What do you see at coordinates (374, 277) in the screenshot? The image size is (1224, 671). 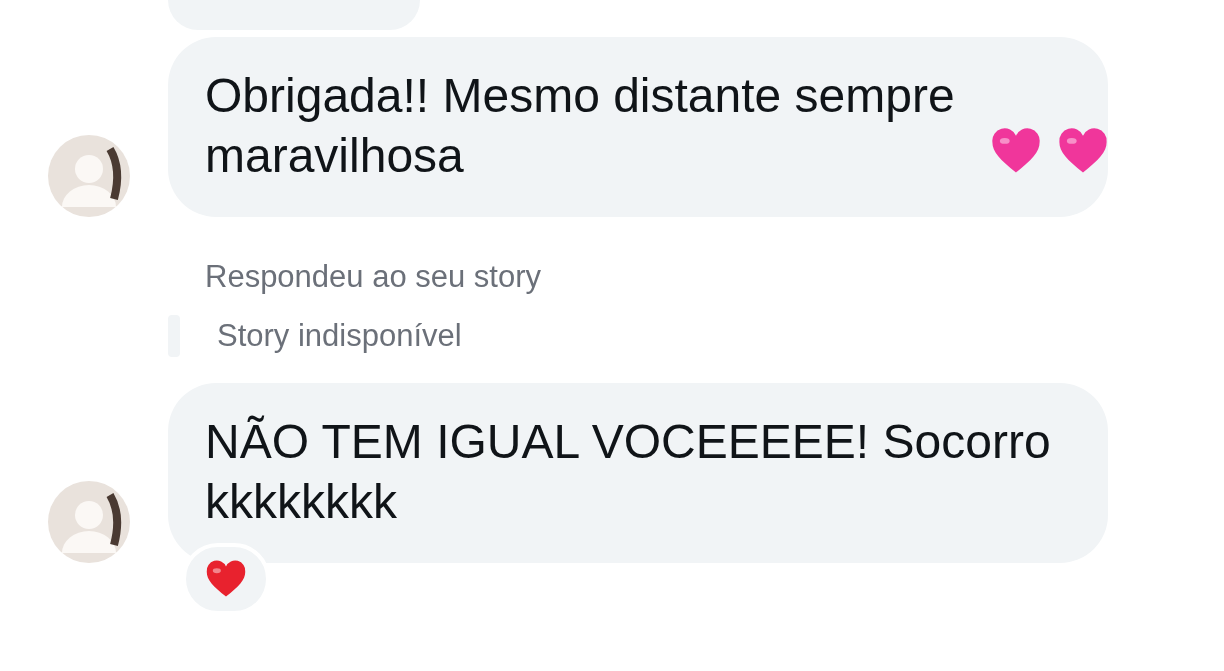 I see `reply-label: Respondeu ao seu story` at bounding box center [374, 277].